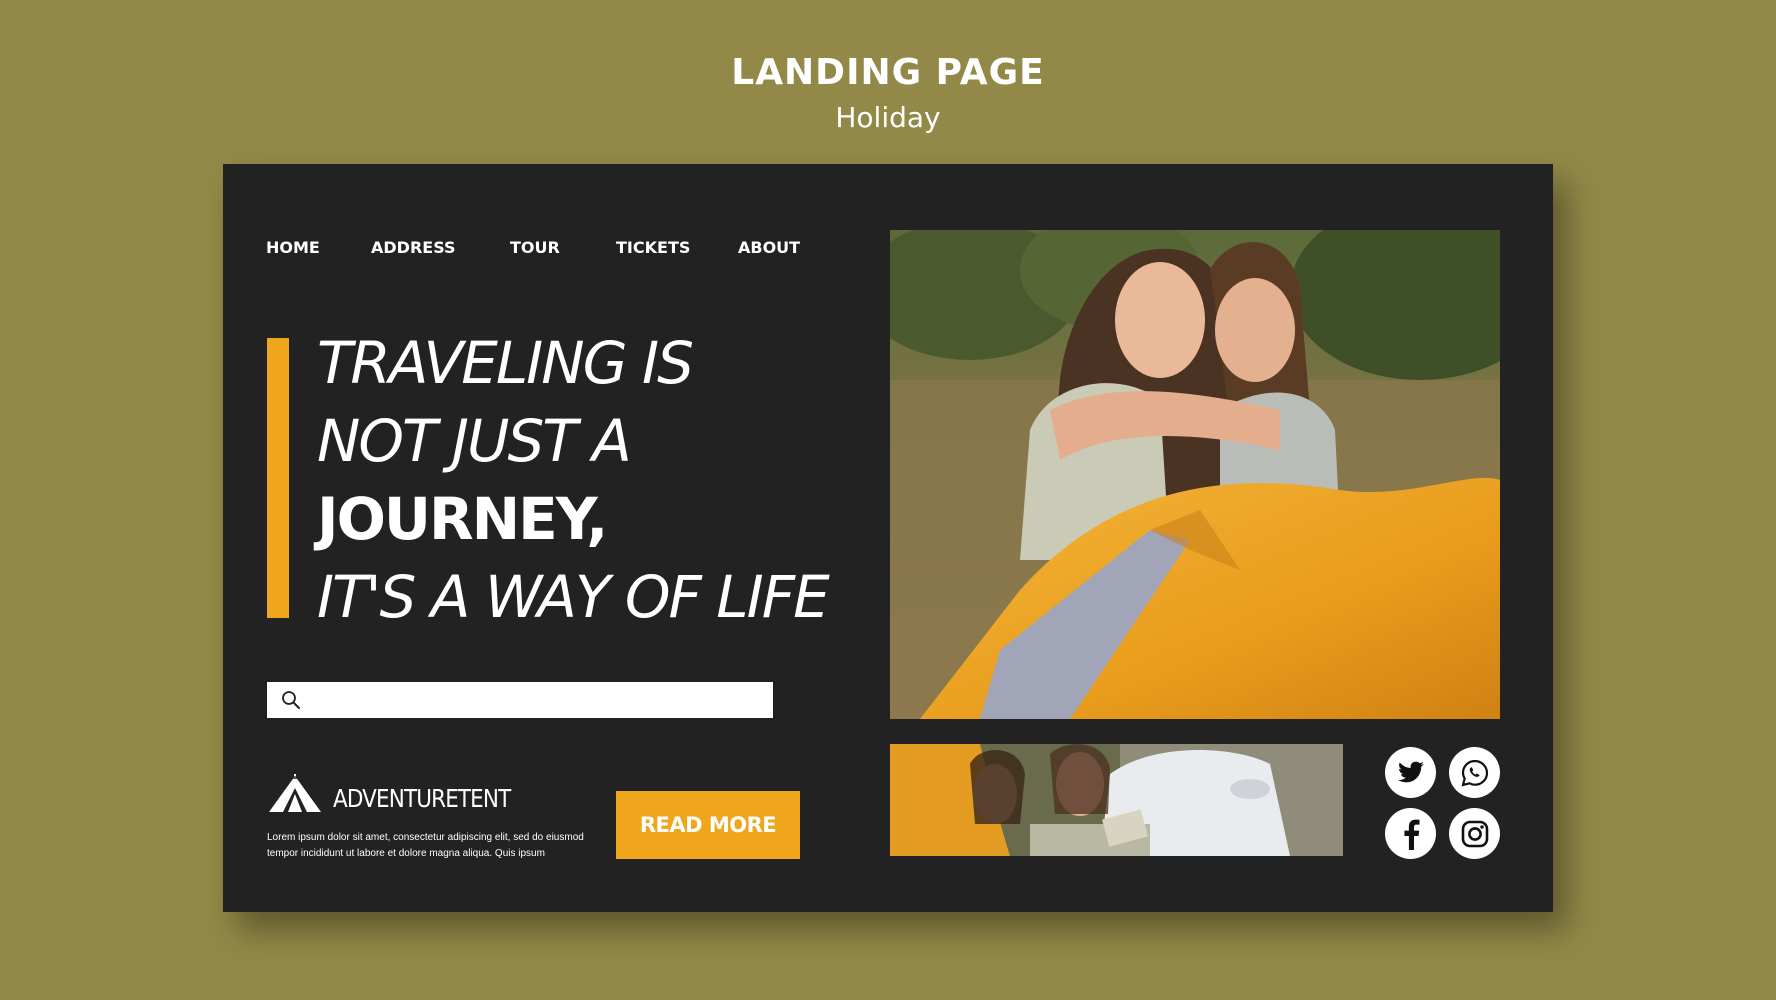  What do you see at coordinates (291, 700) in the screenshot?
I see `search-icon` at bounding box center [291, 700].